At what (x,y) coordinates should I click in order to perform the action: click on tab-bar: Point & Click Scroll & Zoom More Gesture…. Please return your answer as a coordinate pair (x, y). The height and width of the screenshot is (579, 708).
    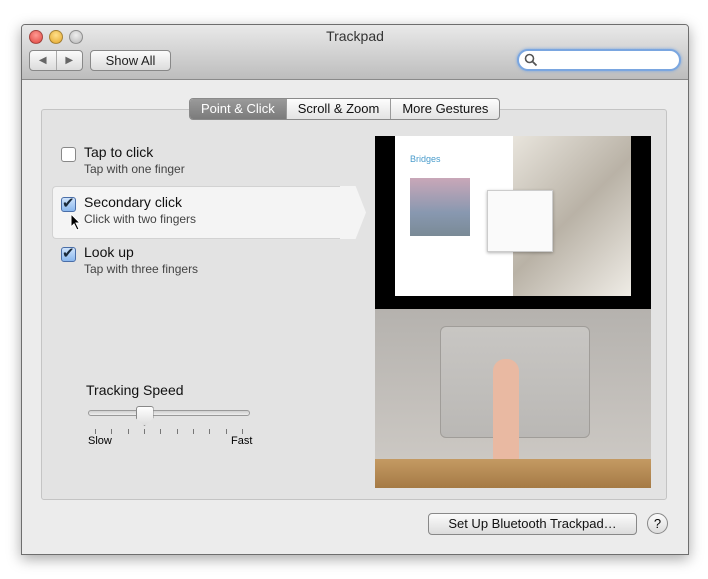
    Looking at the image, I should click on (345, 109).